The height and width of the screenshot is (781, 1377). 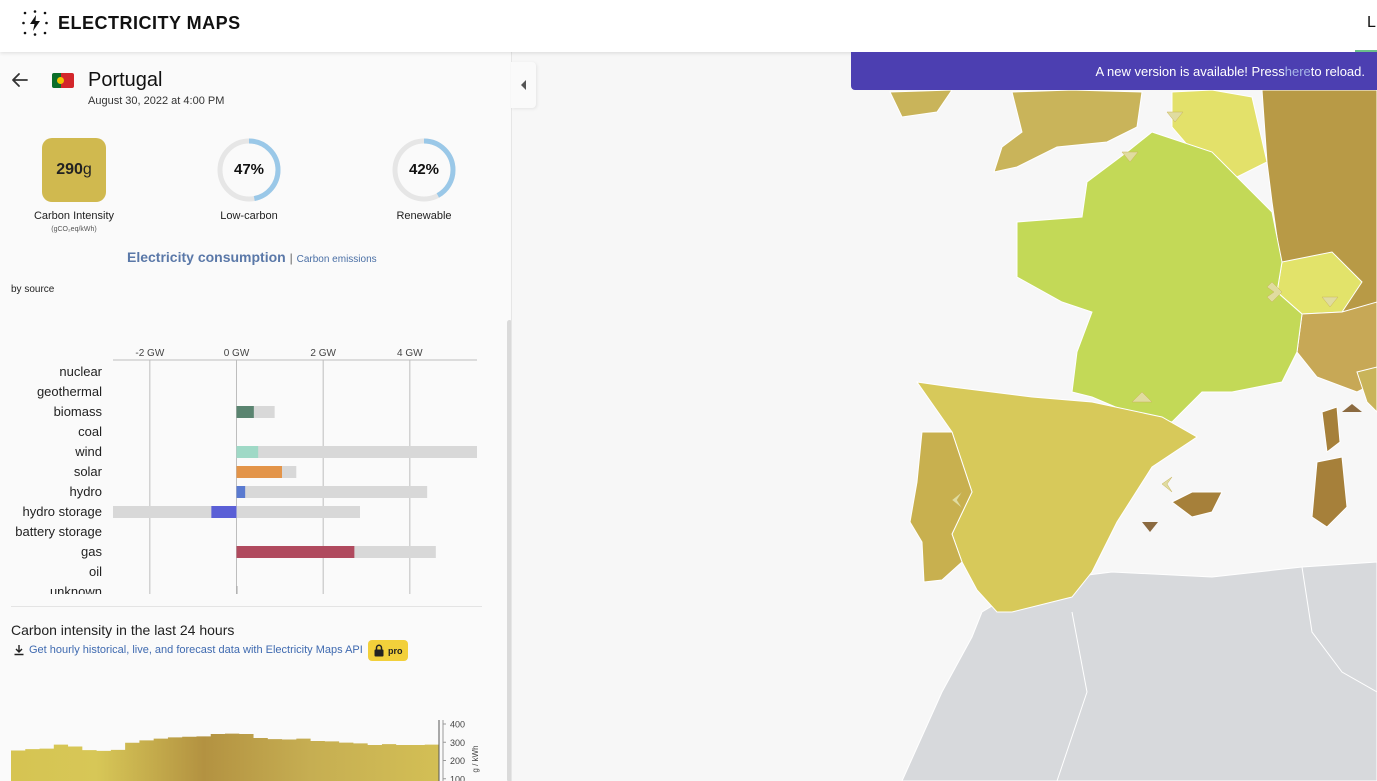 What do you see at coordinates (323, 353) in the screenshot?
I see `breakdown-x-tick-label: 2 GW` at bounding box center [323, 353].